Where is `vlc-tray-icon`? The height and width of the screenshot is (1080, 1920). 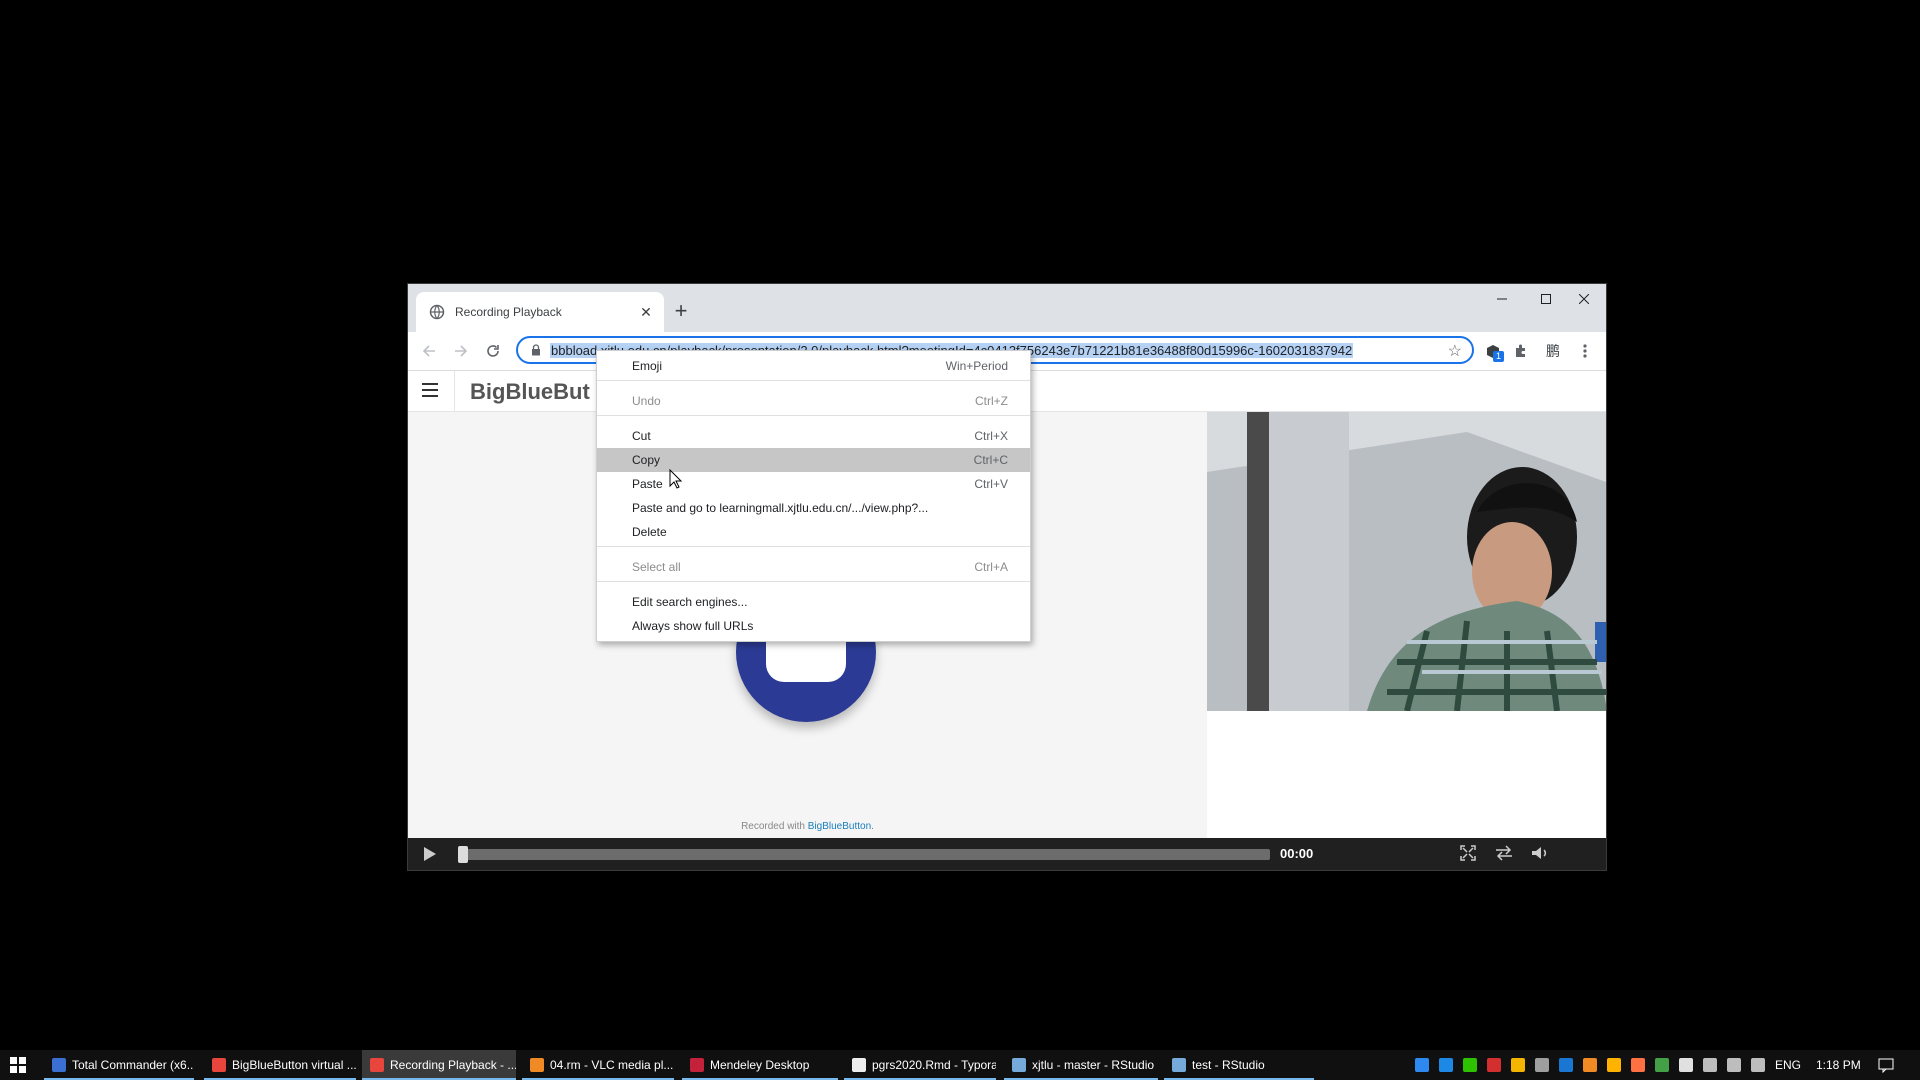
vlc-tray-icon is located at coordinates (1590, 1065).